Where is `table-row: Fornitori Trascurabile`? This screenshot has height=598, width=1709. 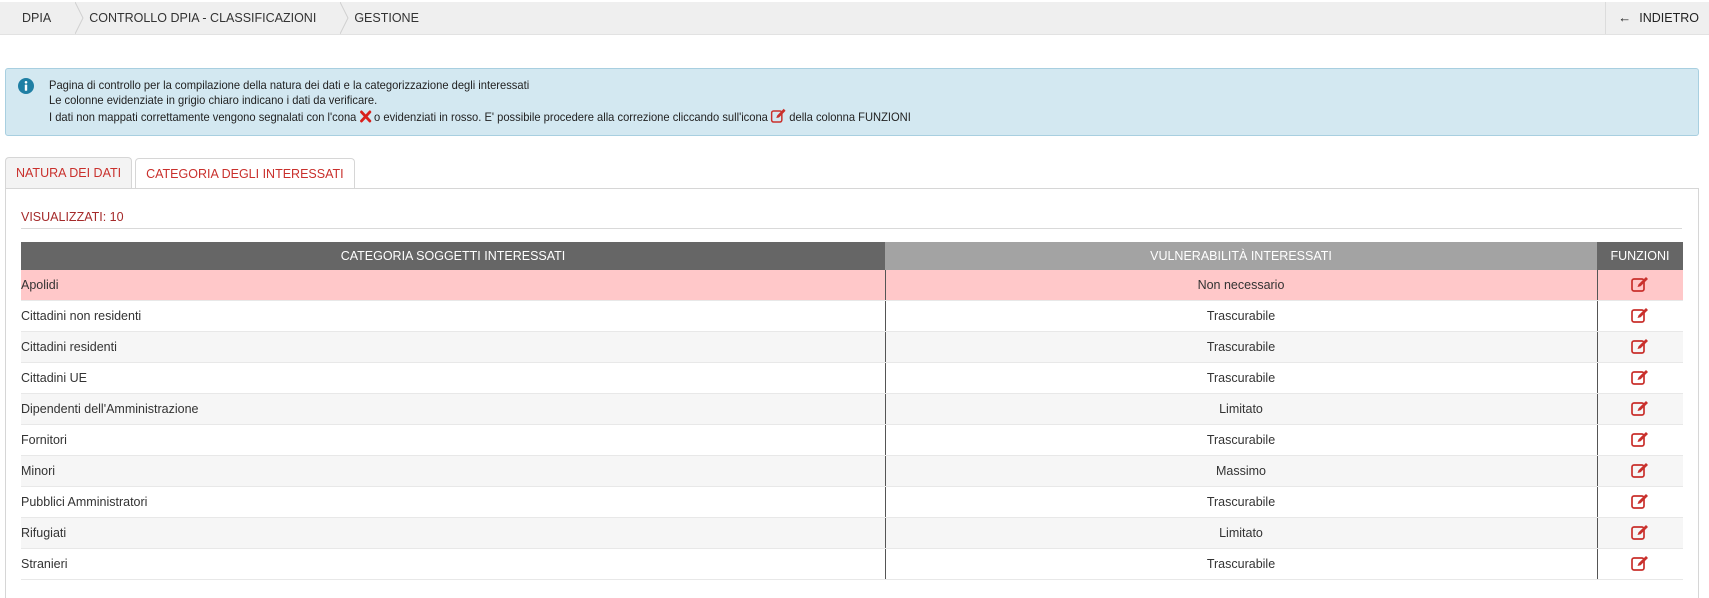
table-row: Fornitori Trascurabile is located at coordinates (852, 440).